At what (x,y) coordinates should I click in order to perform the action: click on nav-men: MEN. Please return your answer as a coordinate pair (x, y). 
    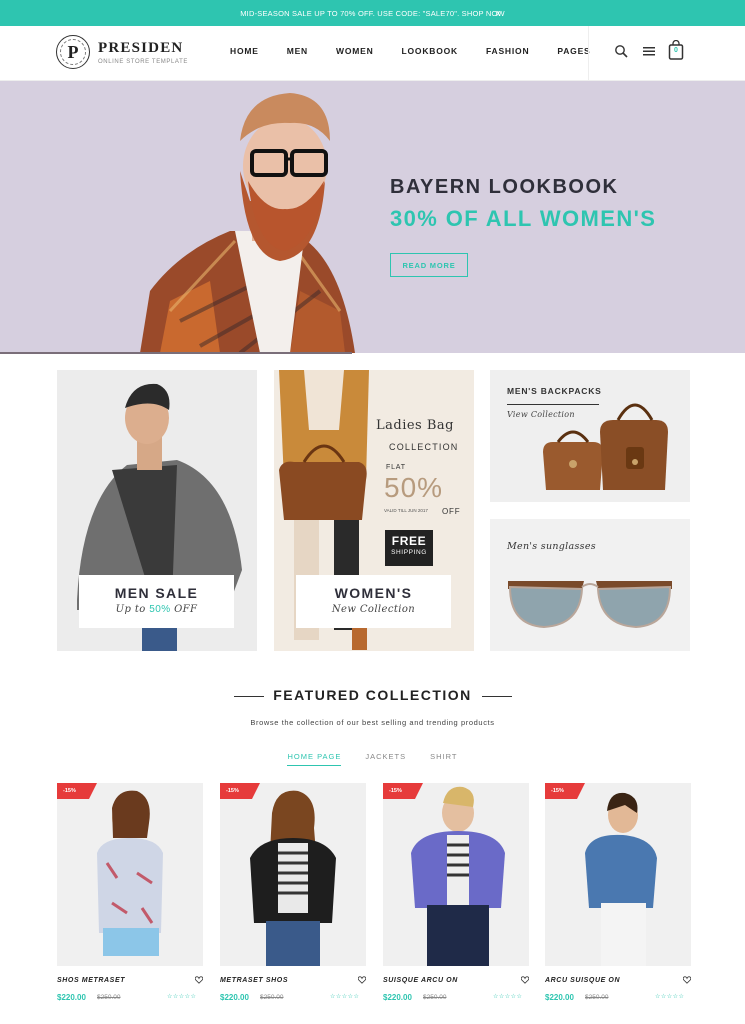
    Looking at the image, I should click on (297, 51).